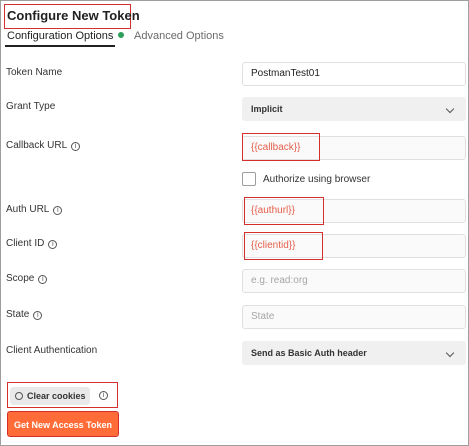 Image resolution: width=469 pixels, height=446 pixels. I want to click on client-authentication-value: Send as Basic Auth header, so click(309, 353).